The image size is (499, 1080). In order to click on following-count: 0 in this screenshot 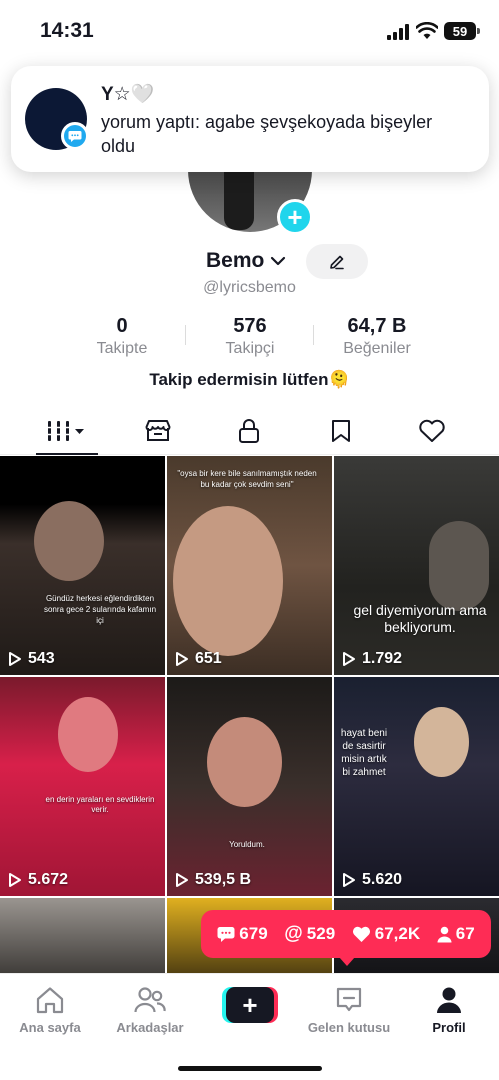, I will do `click(122, 326)`.